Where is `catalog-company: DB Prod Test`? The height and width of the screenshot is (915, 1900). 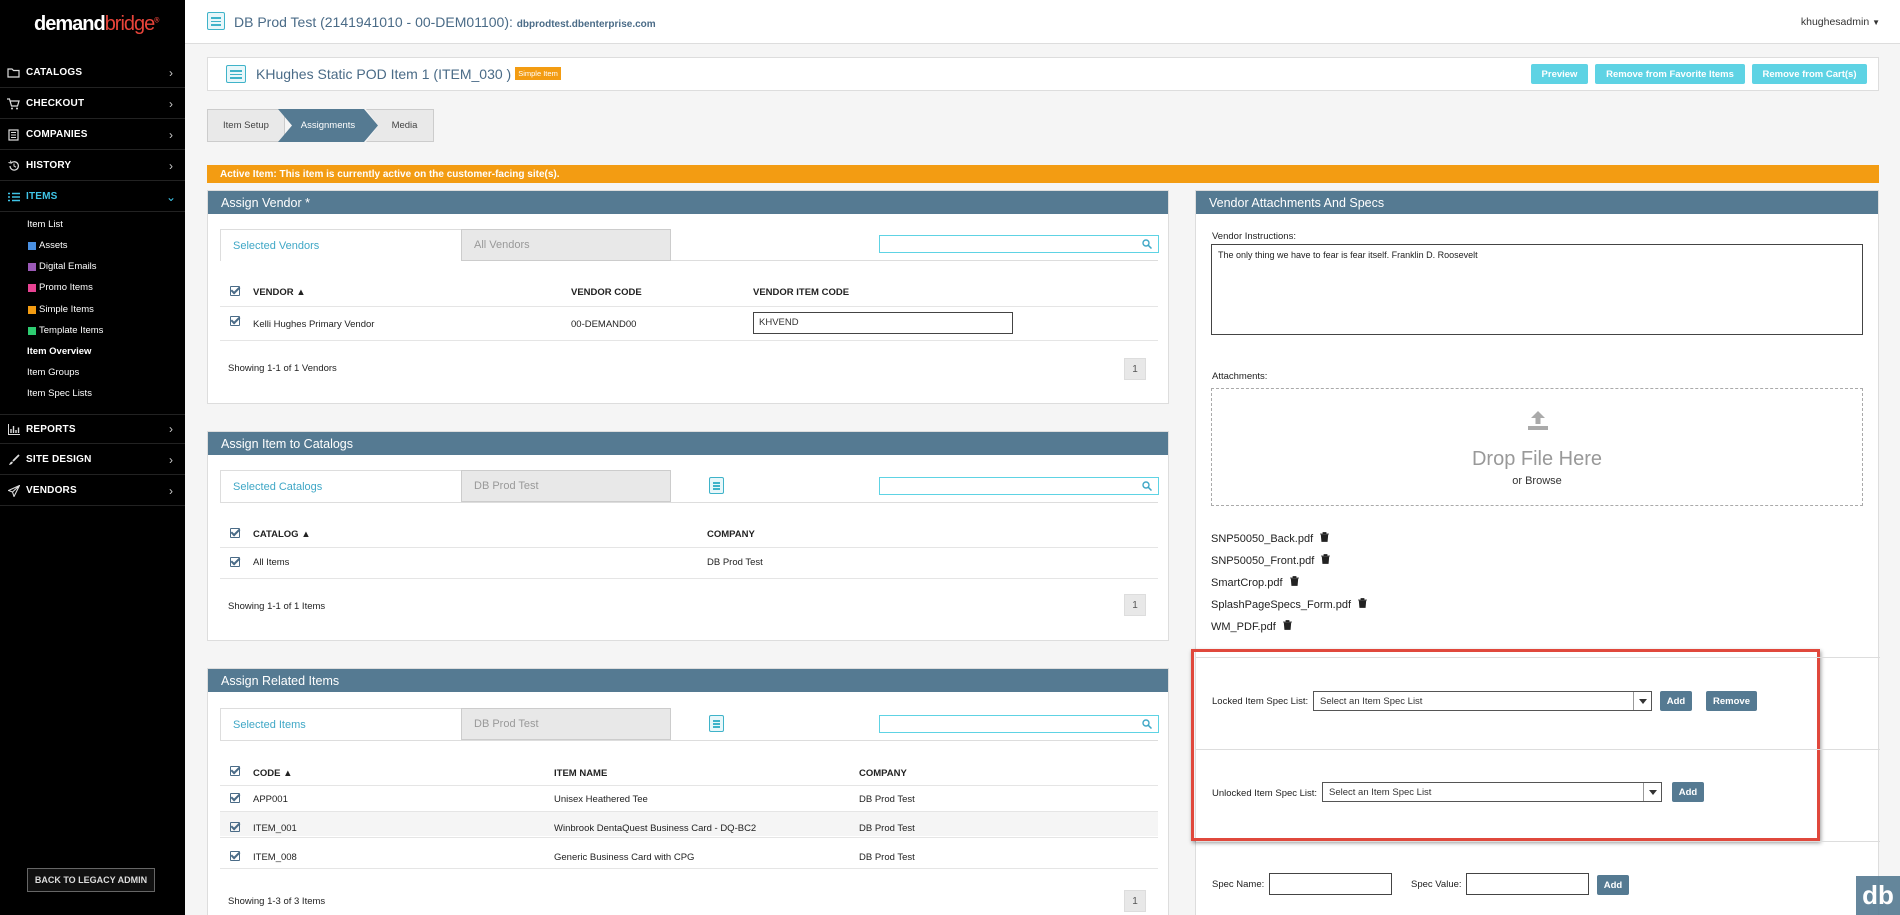
catalog-company: DB Prod Test is located at coordinates (735, 562).